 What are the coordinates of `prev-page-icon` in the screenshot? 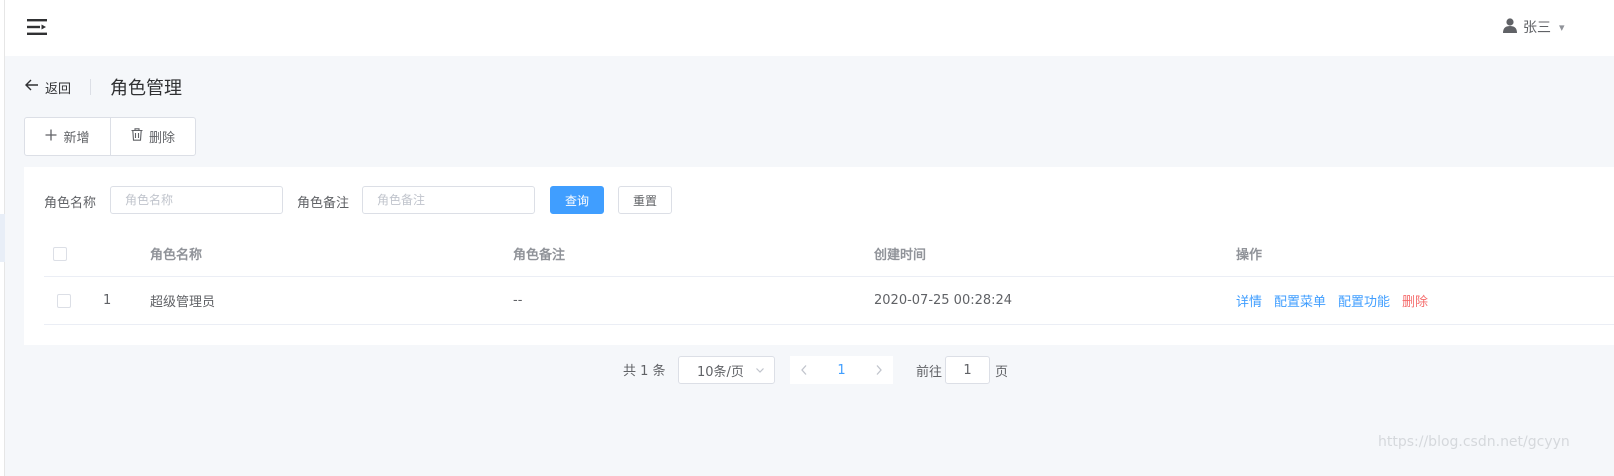 It's located at (804, 370).